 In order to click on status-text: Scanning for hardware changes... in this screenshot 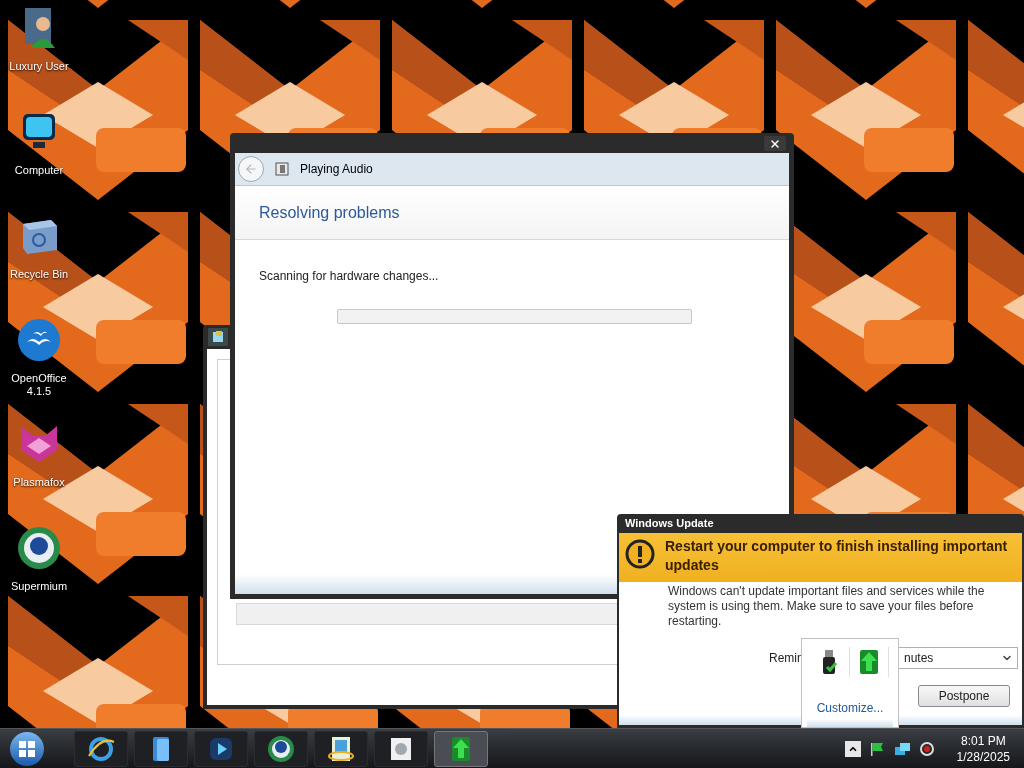, I will do `click(349, 276)`.